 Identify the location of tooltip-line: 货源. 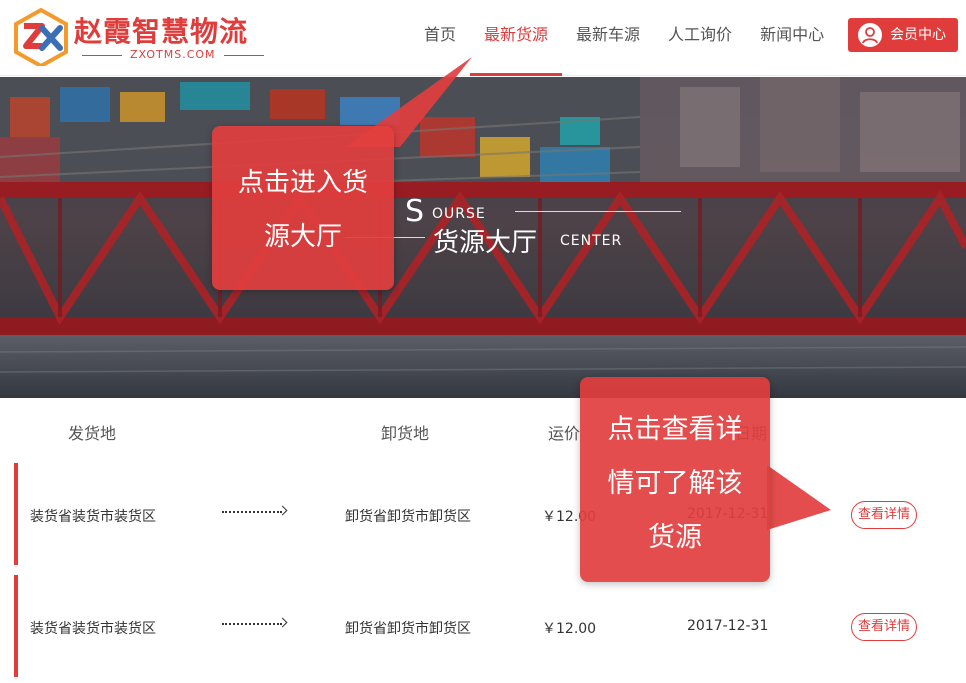
(675, 537).